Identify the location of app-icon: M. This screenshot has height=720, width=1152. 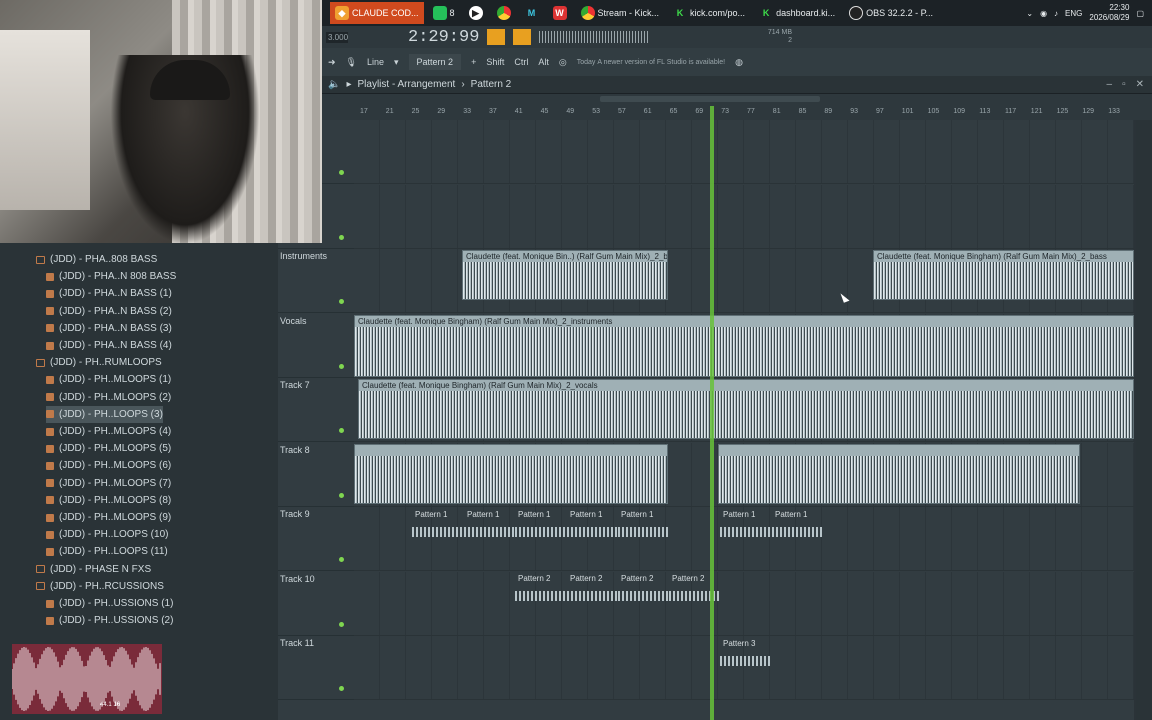
(531, 13).